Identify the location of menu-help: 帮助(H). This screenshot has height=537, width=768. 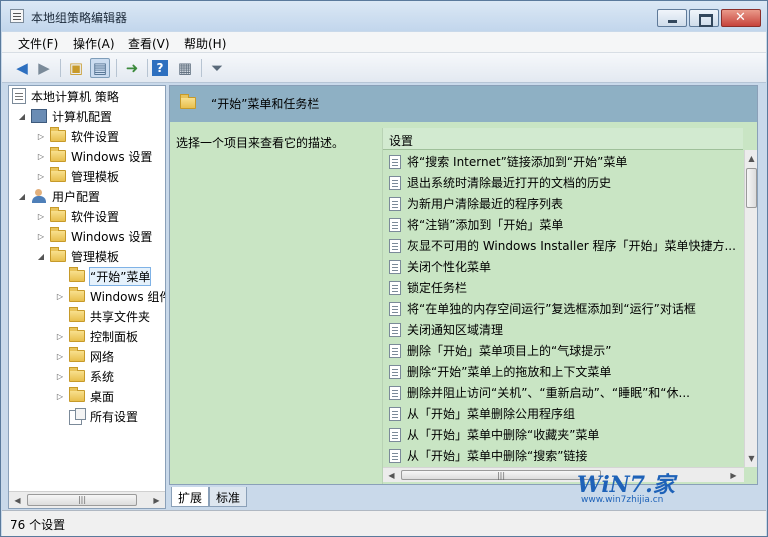
(205, 43).